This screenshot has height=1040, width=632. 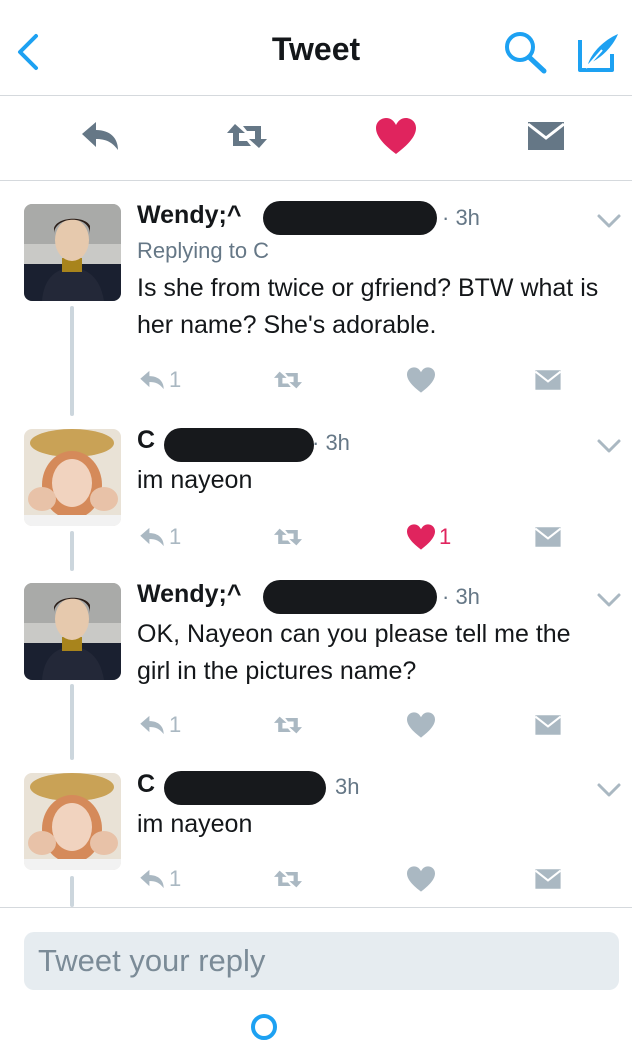 I want to click on reply-composer: Tweet your reply, so click(x=316, y=965).